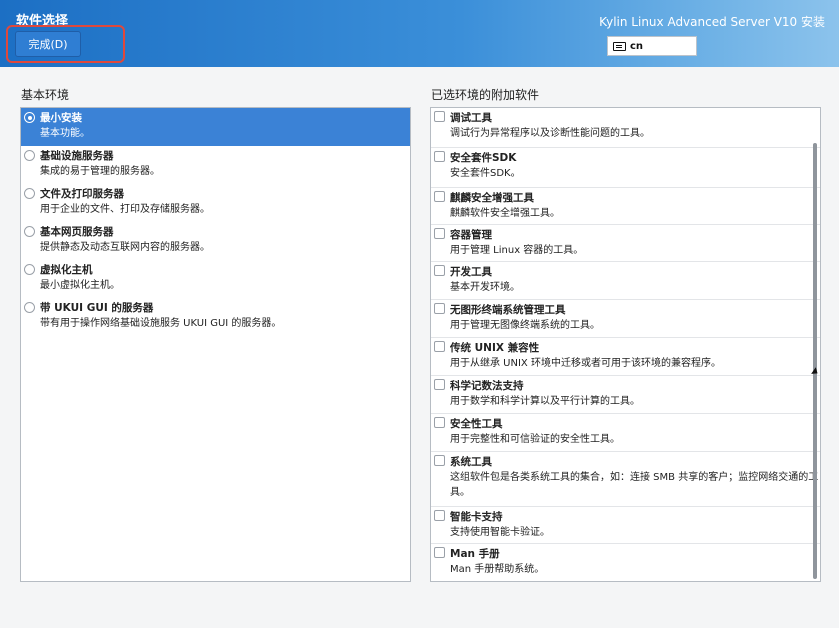 This screenshot has height=628, width=839. Describe the element at coordinates (485, 95) in the screenshot. I see `addons-label: 已选环境的附加软件` at that location.